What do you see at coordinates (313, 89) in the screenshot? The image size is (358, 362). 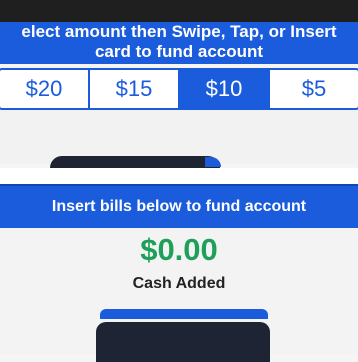 I see `amount-option-5: $5` at bounding box center [313, 89].